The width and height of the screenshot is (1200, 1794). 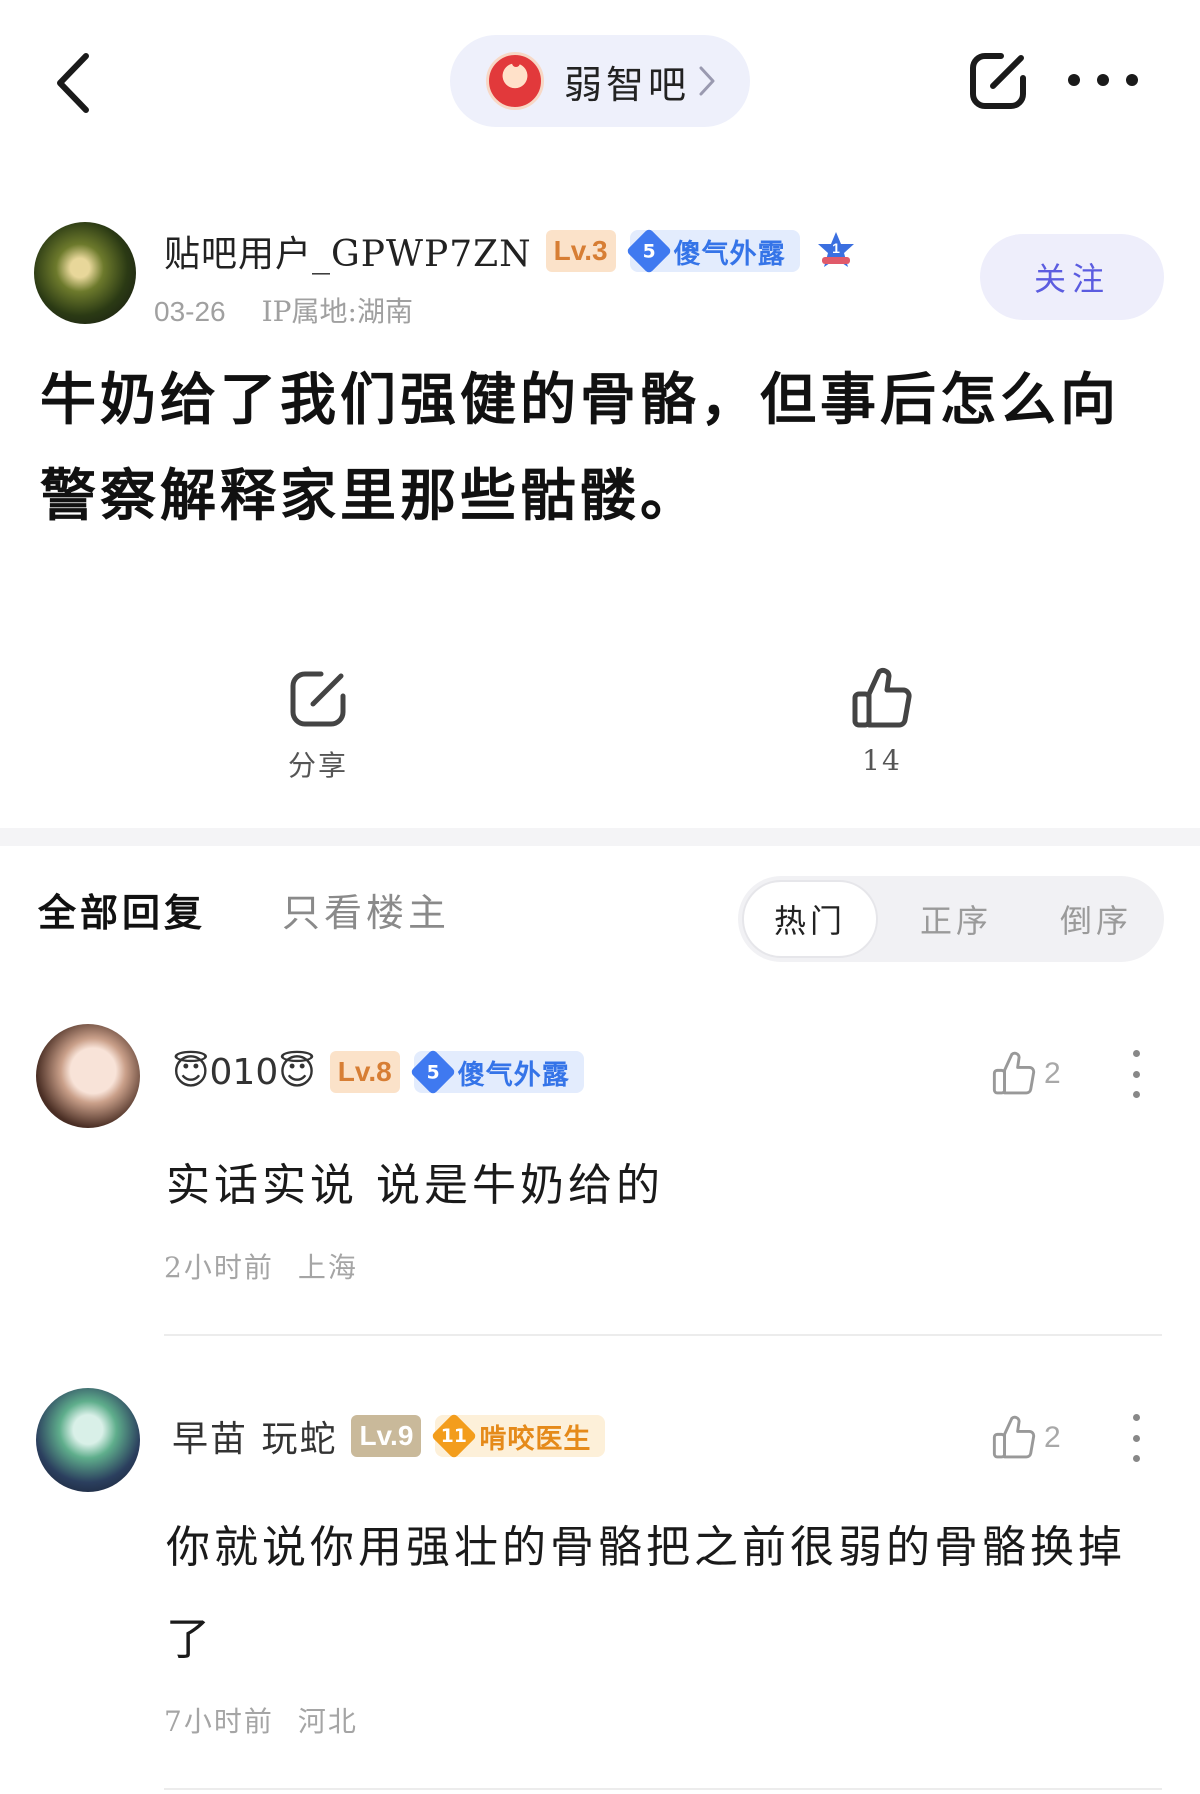 I want to click on share-label: 分享, so click(x=317, y=765).